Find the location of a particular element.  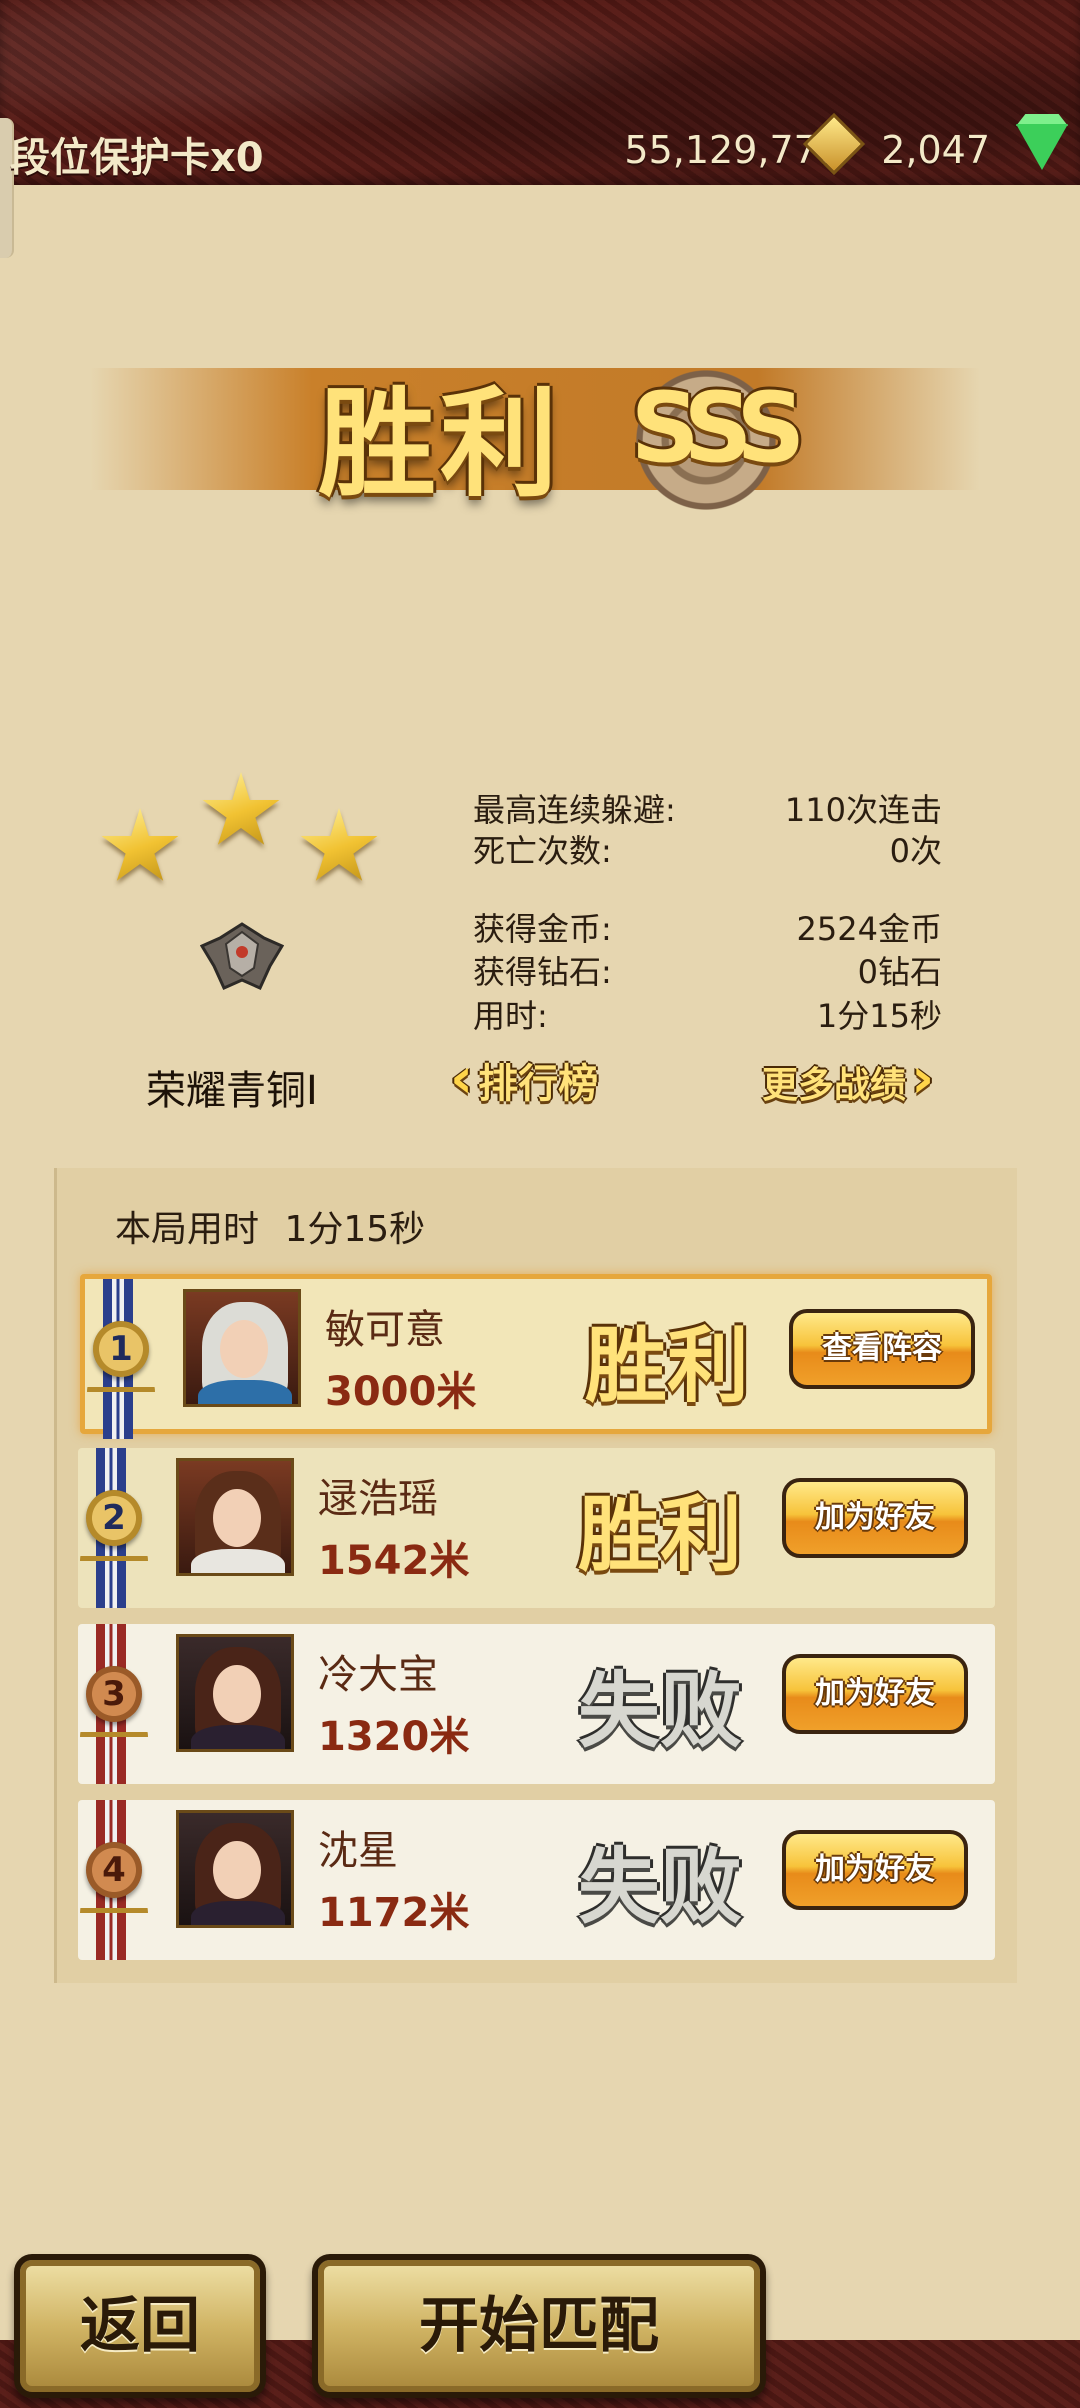

chevron-right-icon: › is located at coordinates (923, 1078).